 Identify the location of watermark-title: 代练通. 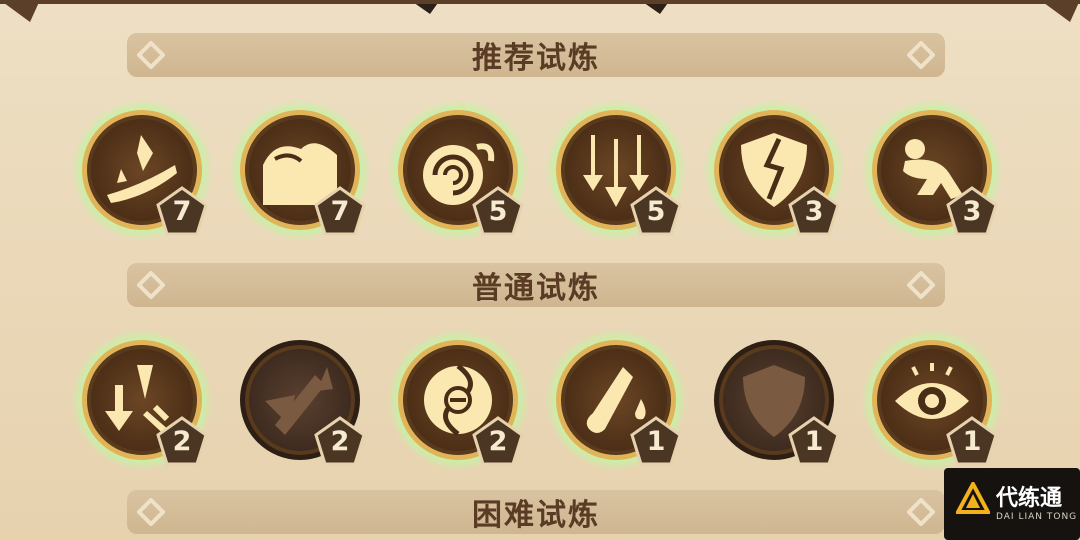
(1029, 498).